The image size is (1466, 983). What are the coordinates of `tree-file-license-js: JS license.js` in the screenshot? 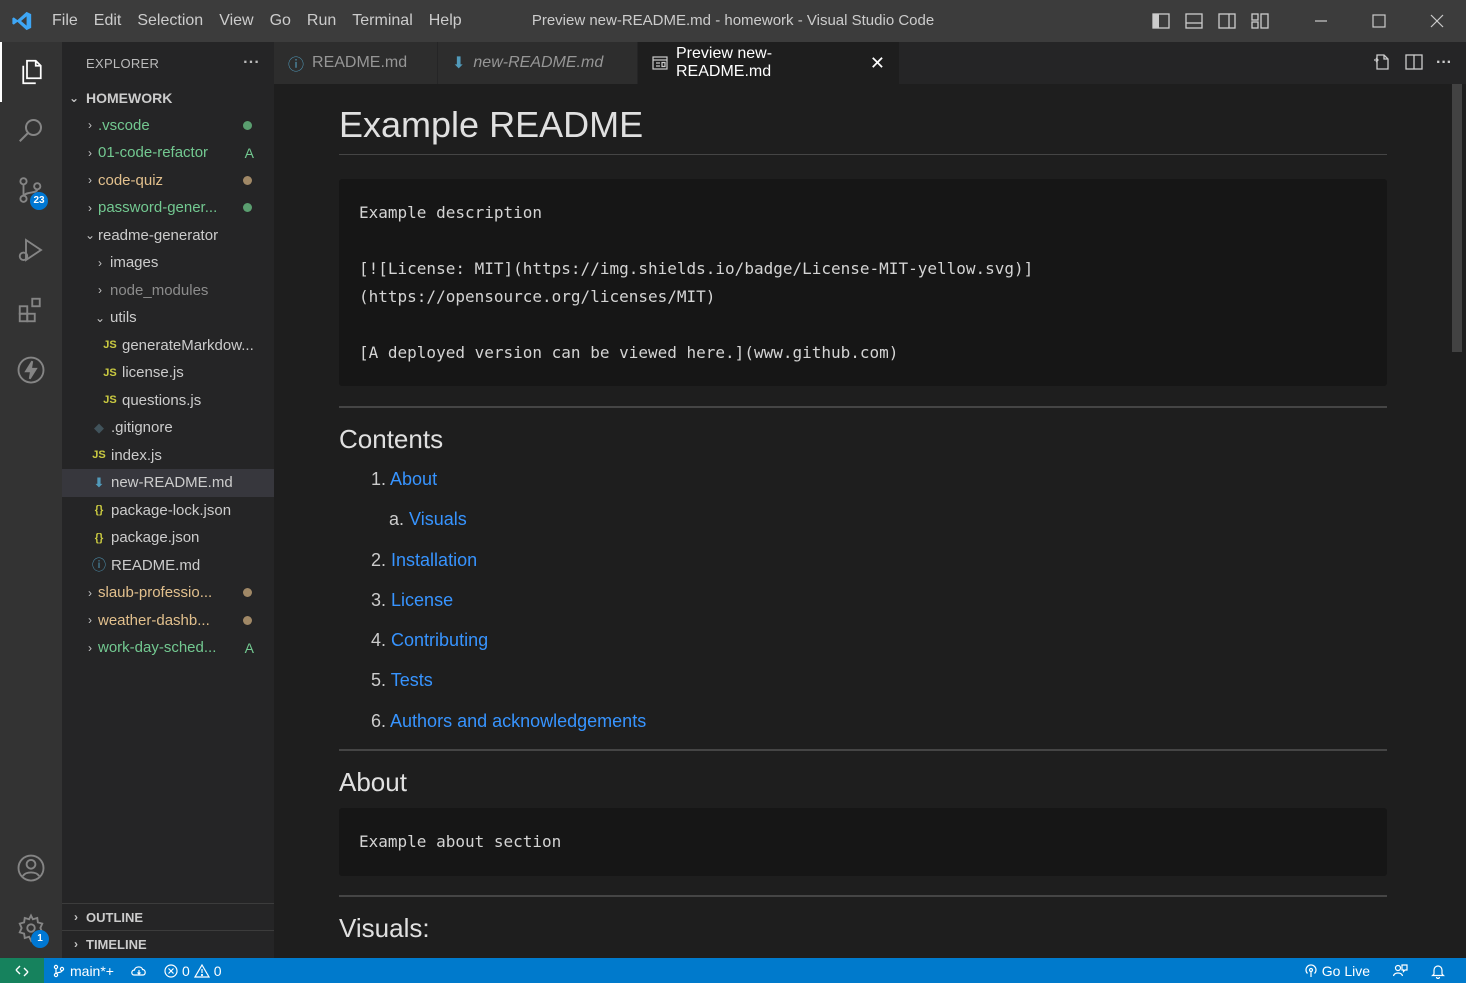 It's located at (168, 373).